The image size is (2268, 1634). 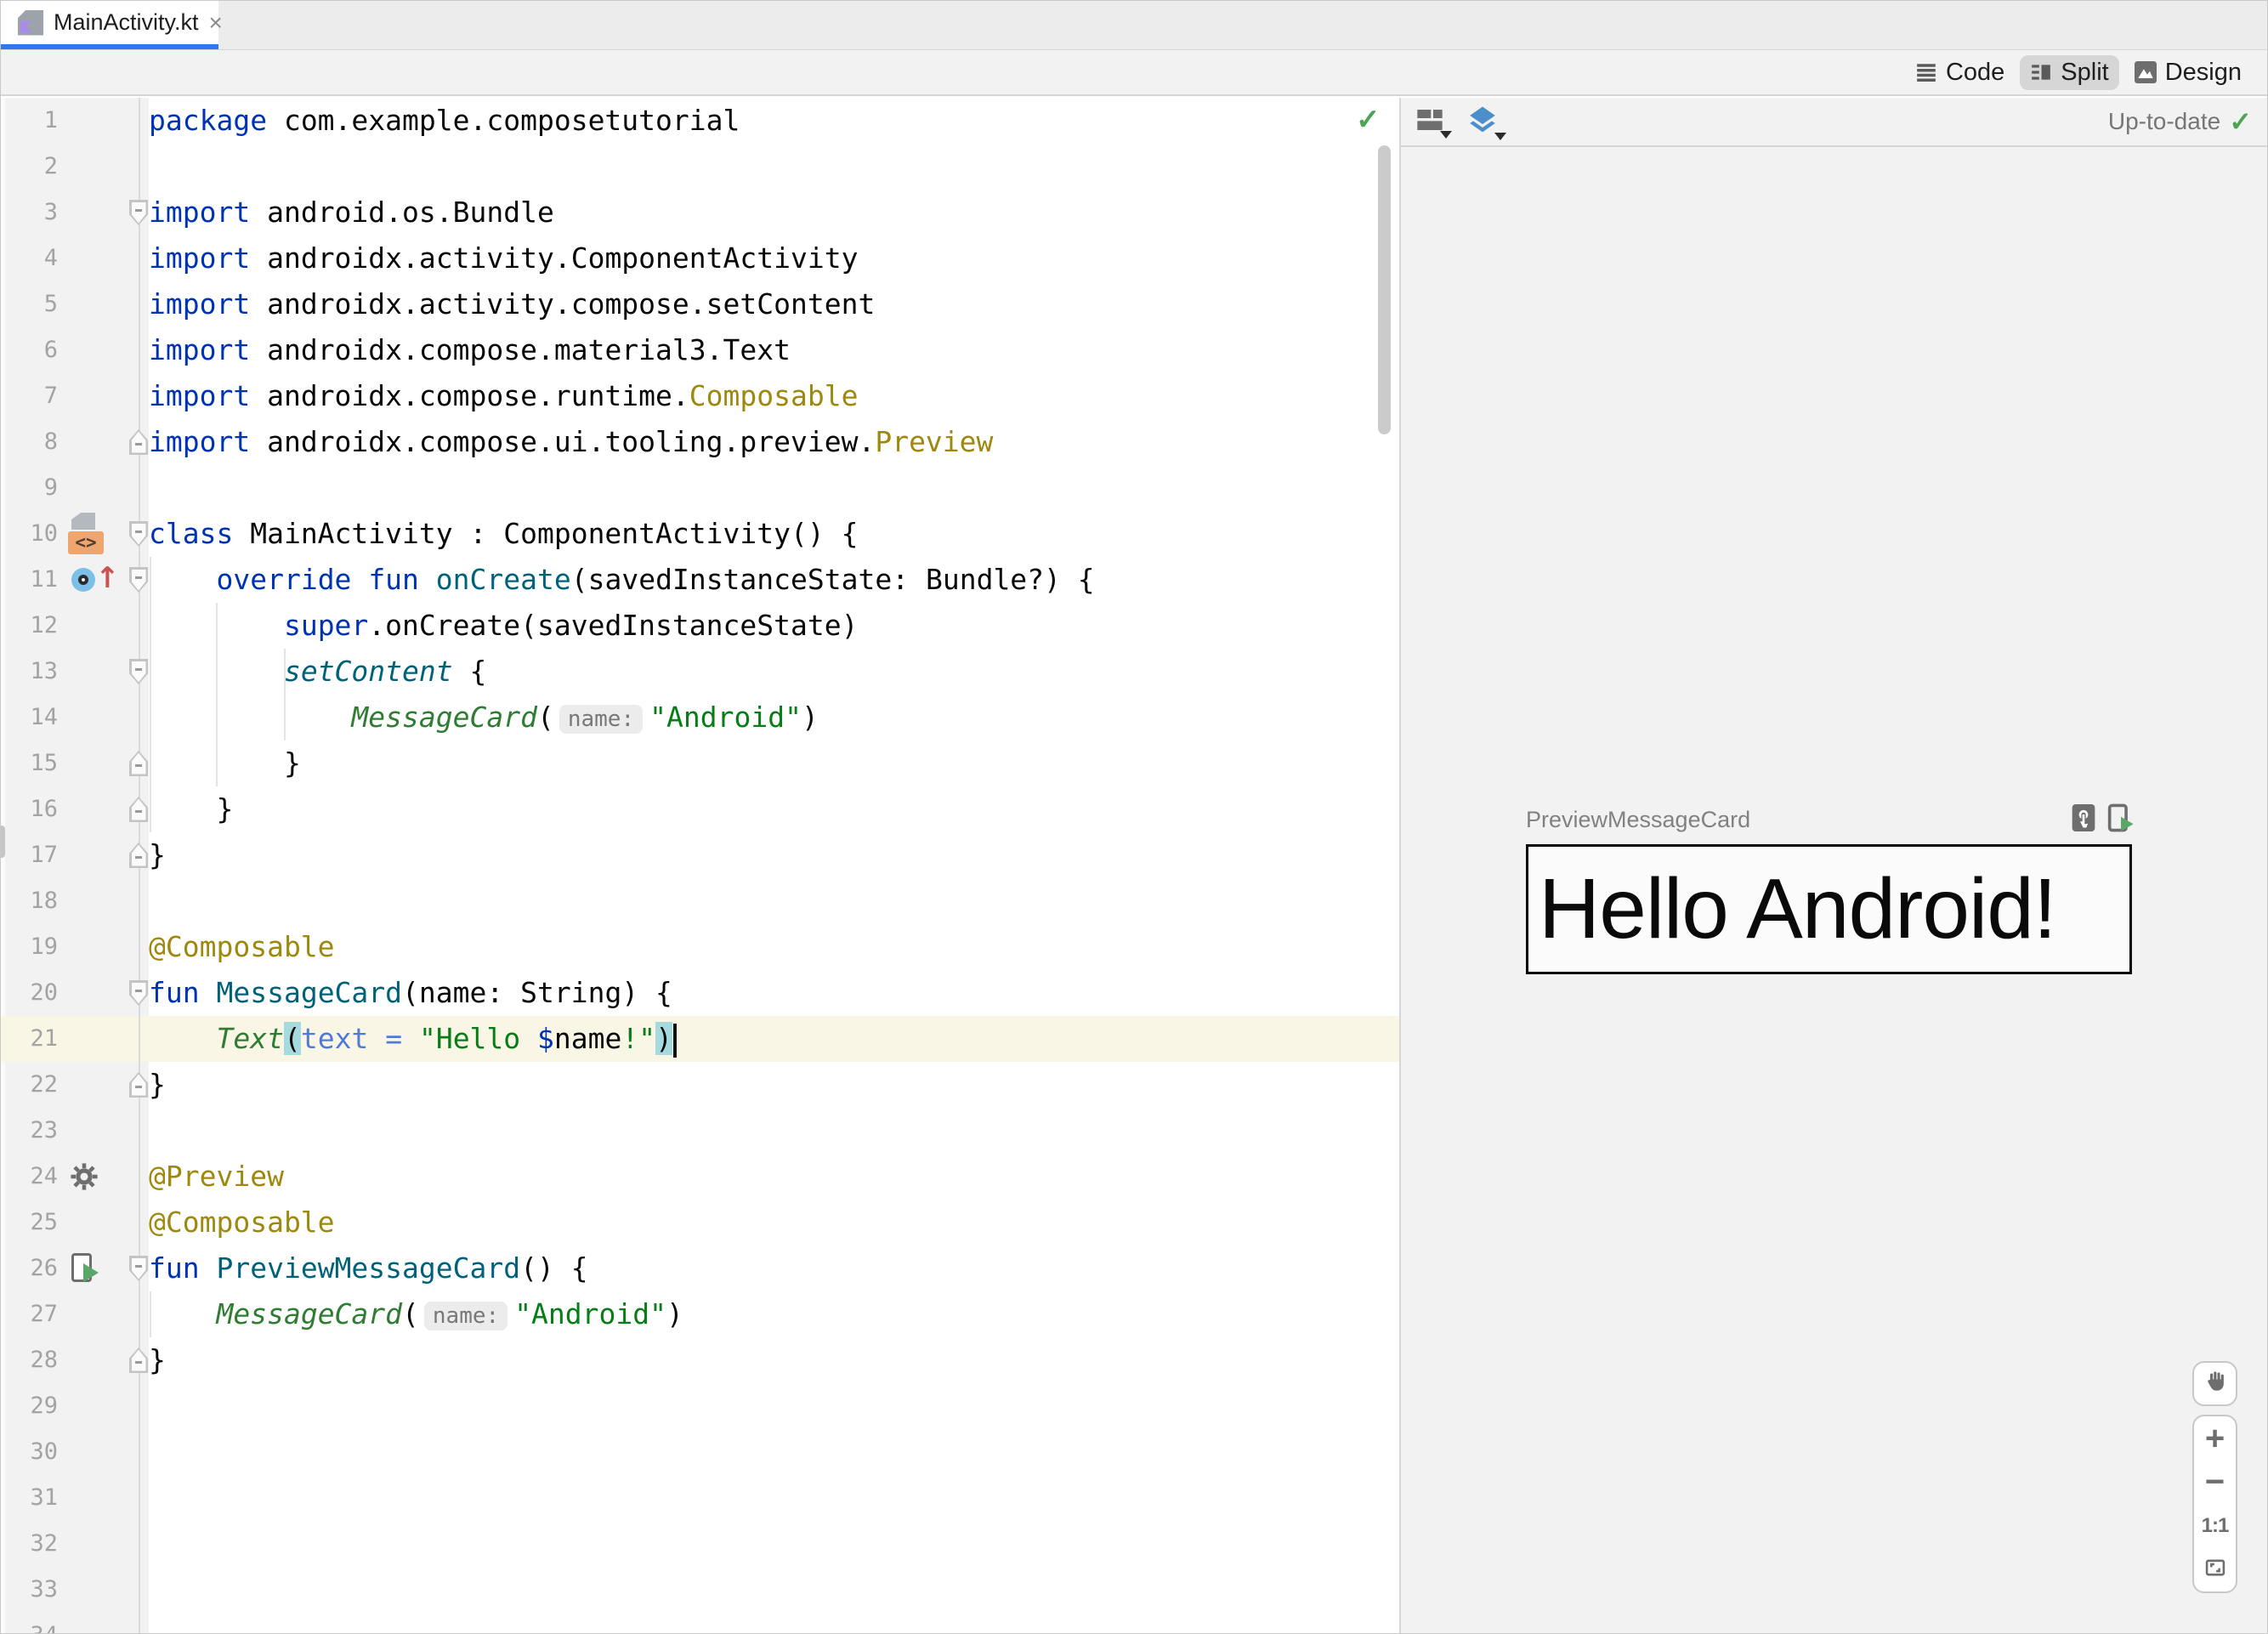 I want to click on line-number: 2, so click(x=29, y=167).